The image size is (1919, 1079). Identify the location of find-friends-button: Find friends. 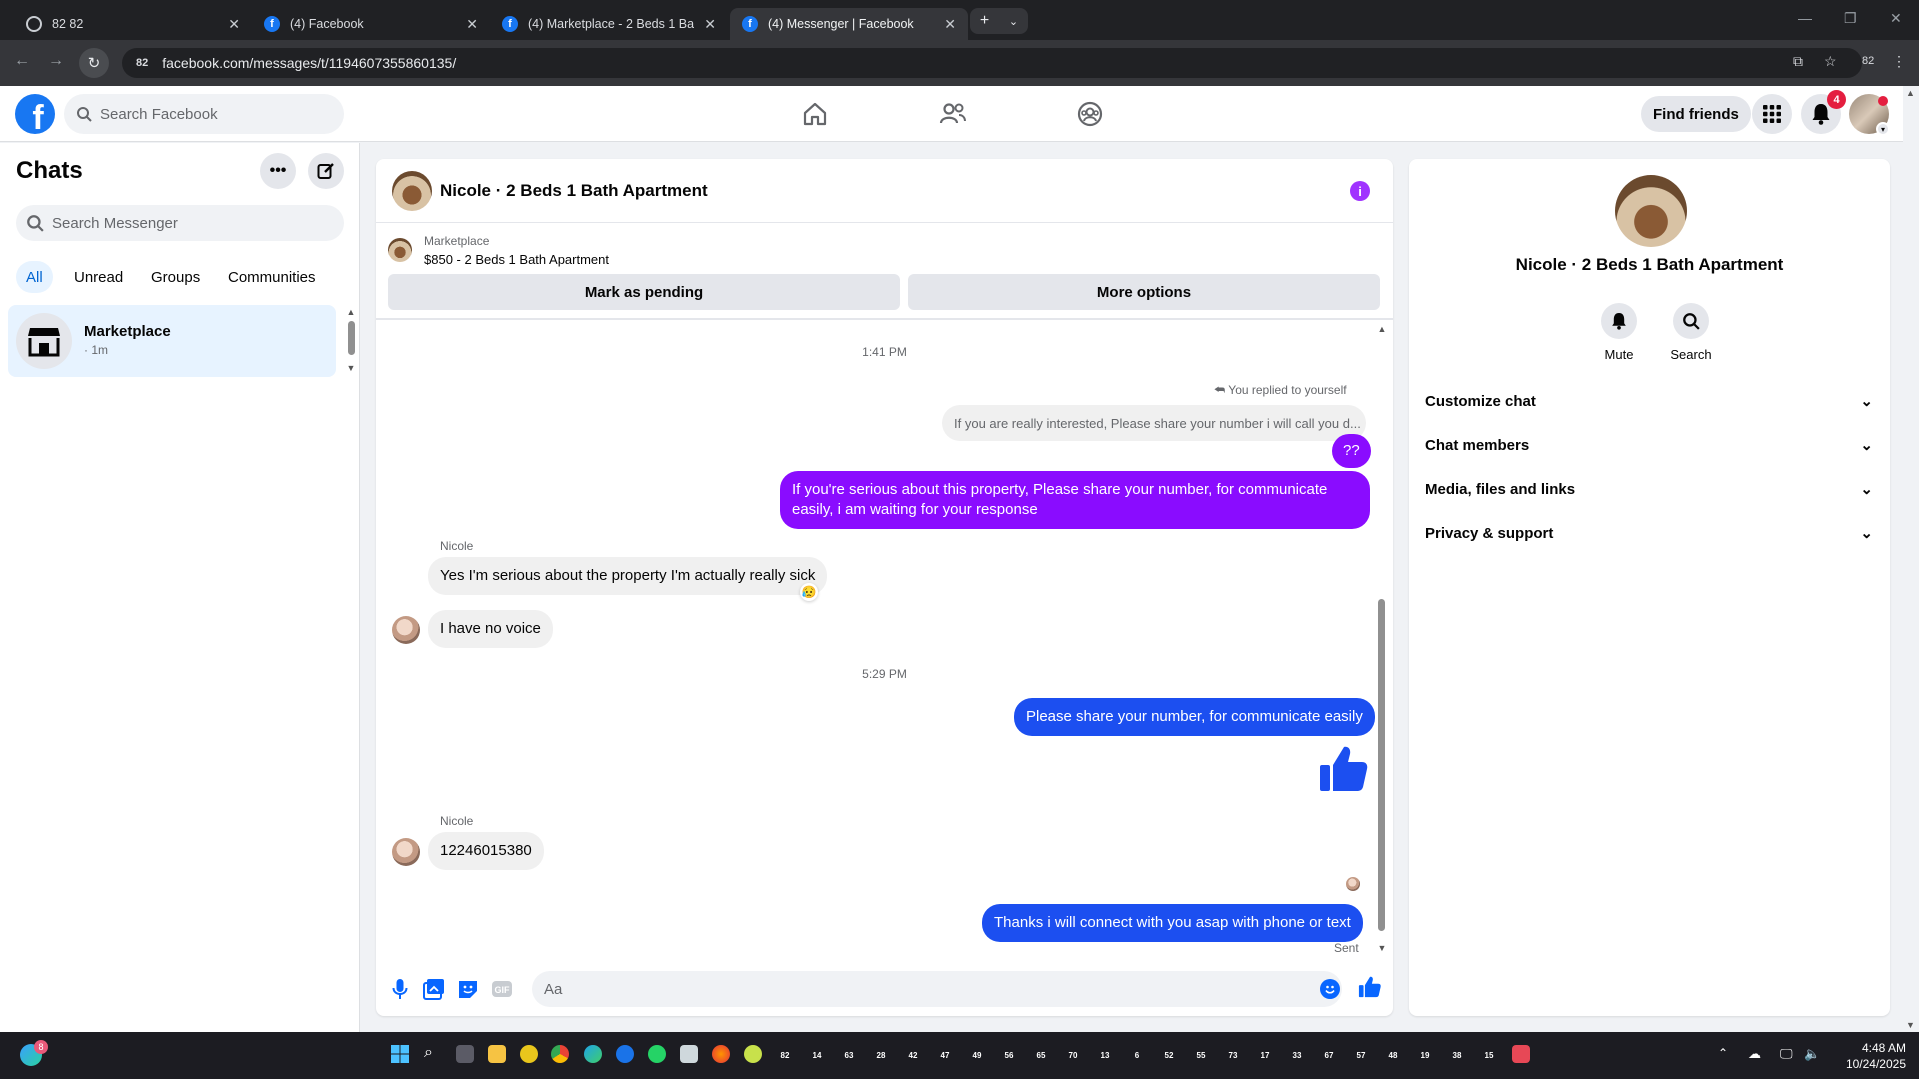
(1696, 114).